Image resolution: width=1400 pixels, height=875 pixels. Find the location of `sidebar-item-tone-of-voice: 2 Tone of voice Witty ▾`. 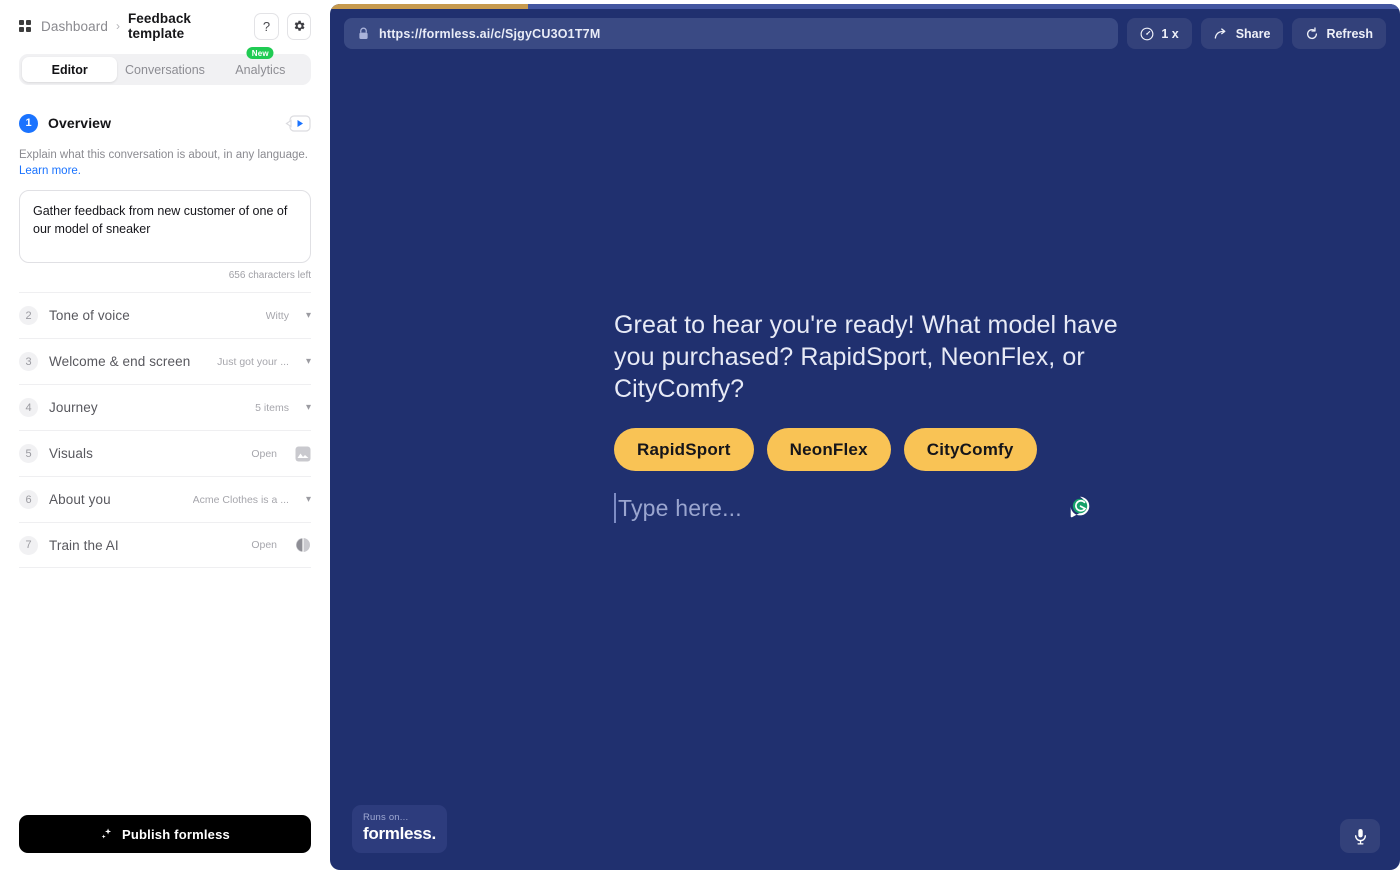

sidebar-item-tone-of-voice: 2 Tone of voice Witty ▾ is located at coordinates (165, 315).